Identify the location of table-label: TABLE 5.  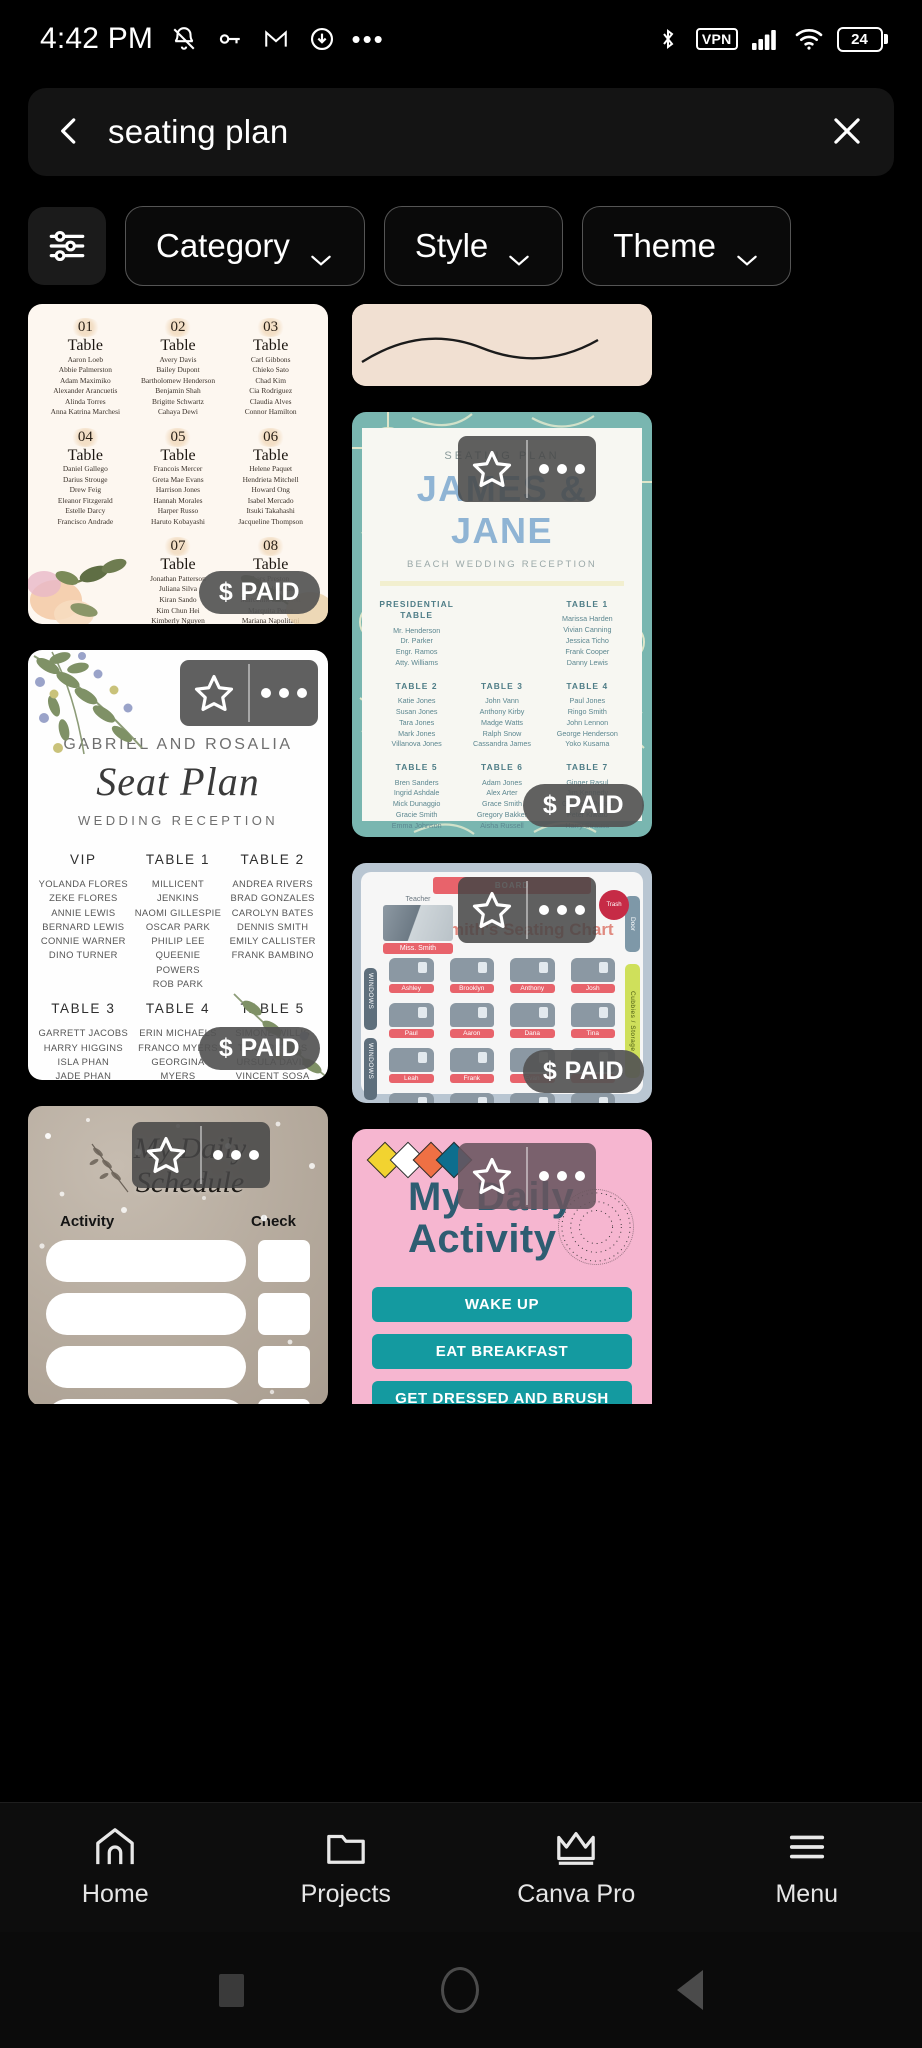
(416, 767).